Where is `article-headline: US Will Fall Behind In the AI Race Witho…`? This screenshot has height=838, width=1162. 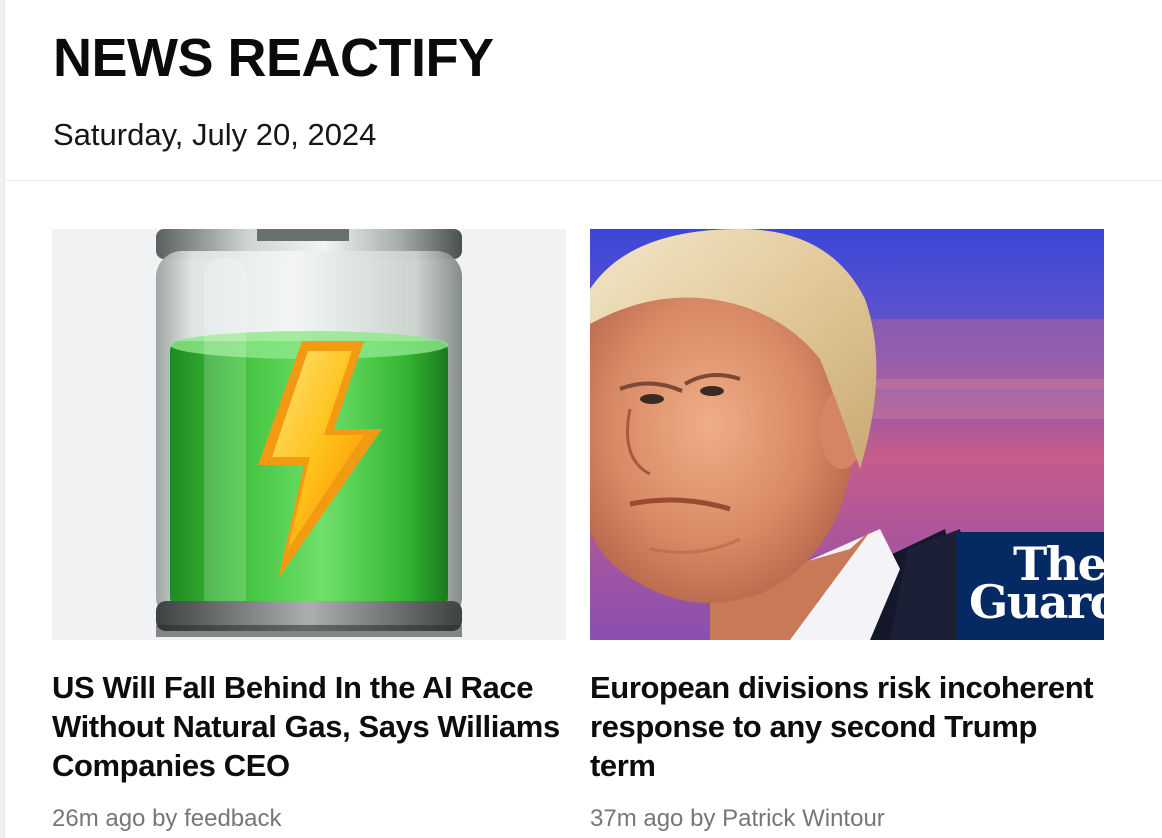
article-headline: US Will Fall Behind In the AI Race Witho… is located at coordinates (309, 726).